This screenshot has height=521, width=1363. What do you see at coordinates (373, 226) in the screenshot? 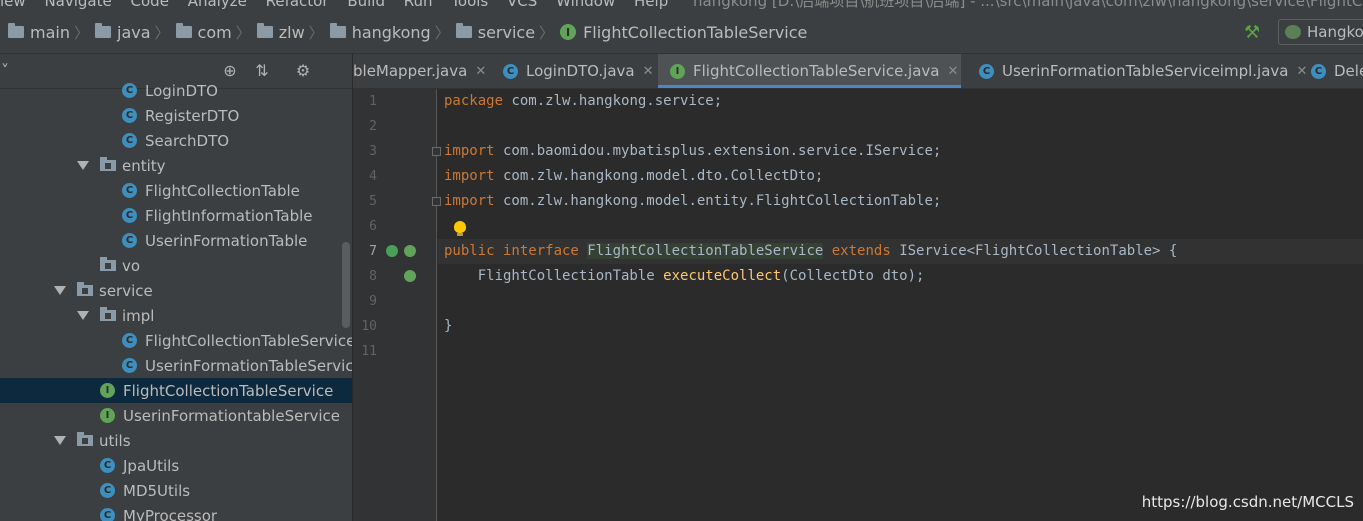
I see `line-number: 6` at bounding box center [373, 226].